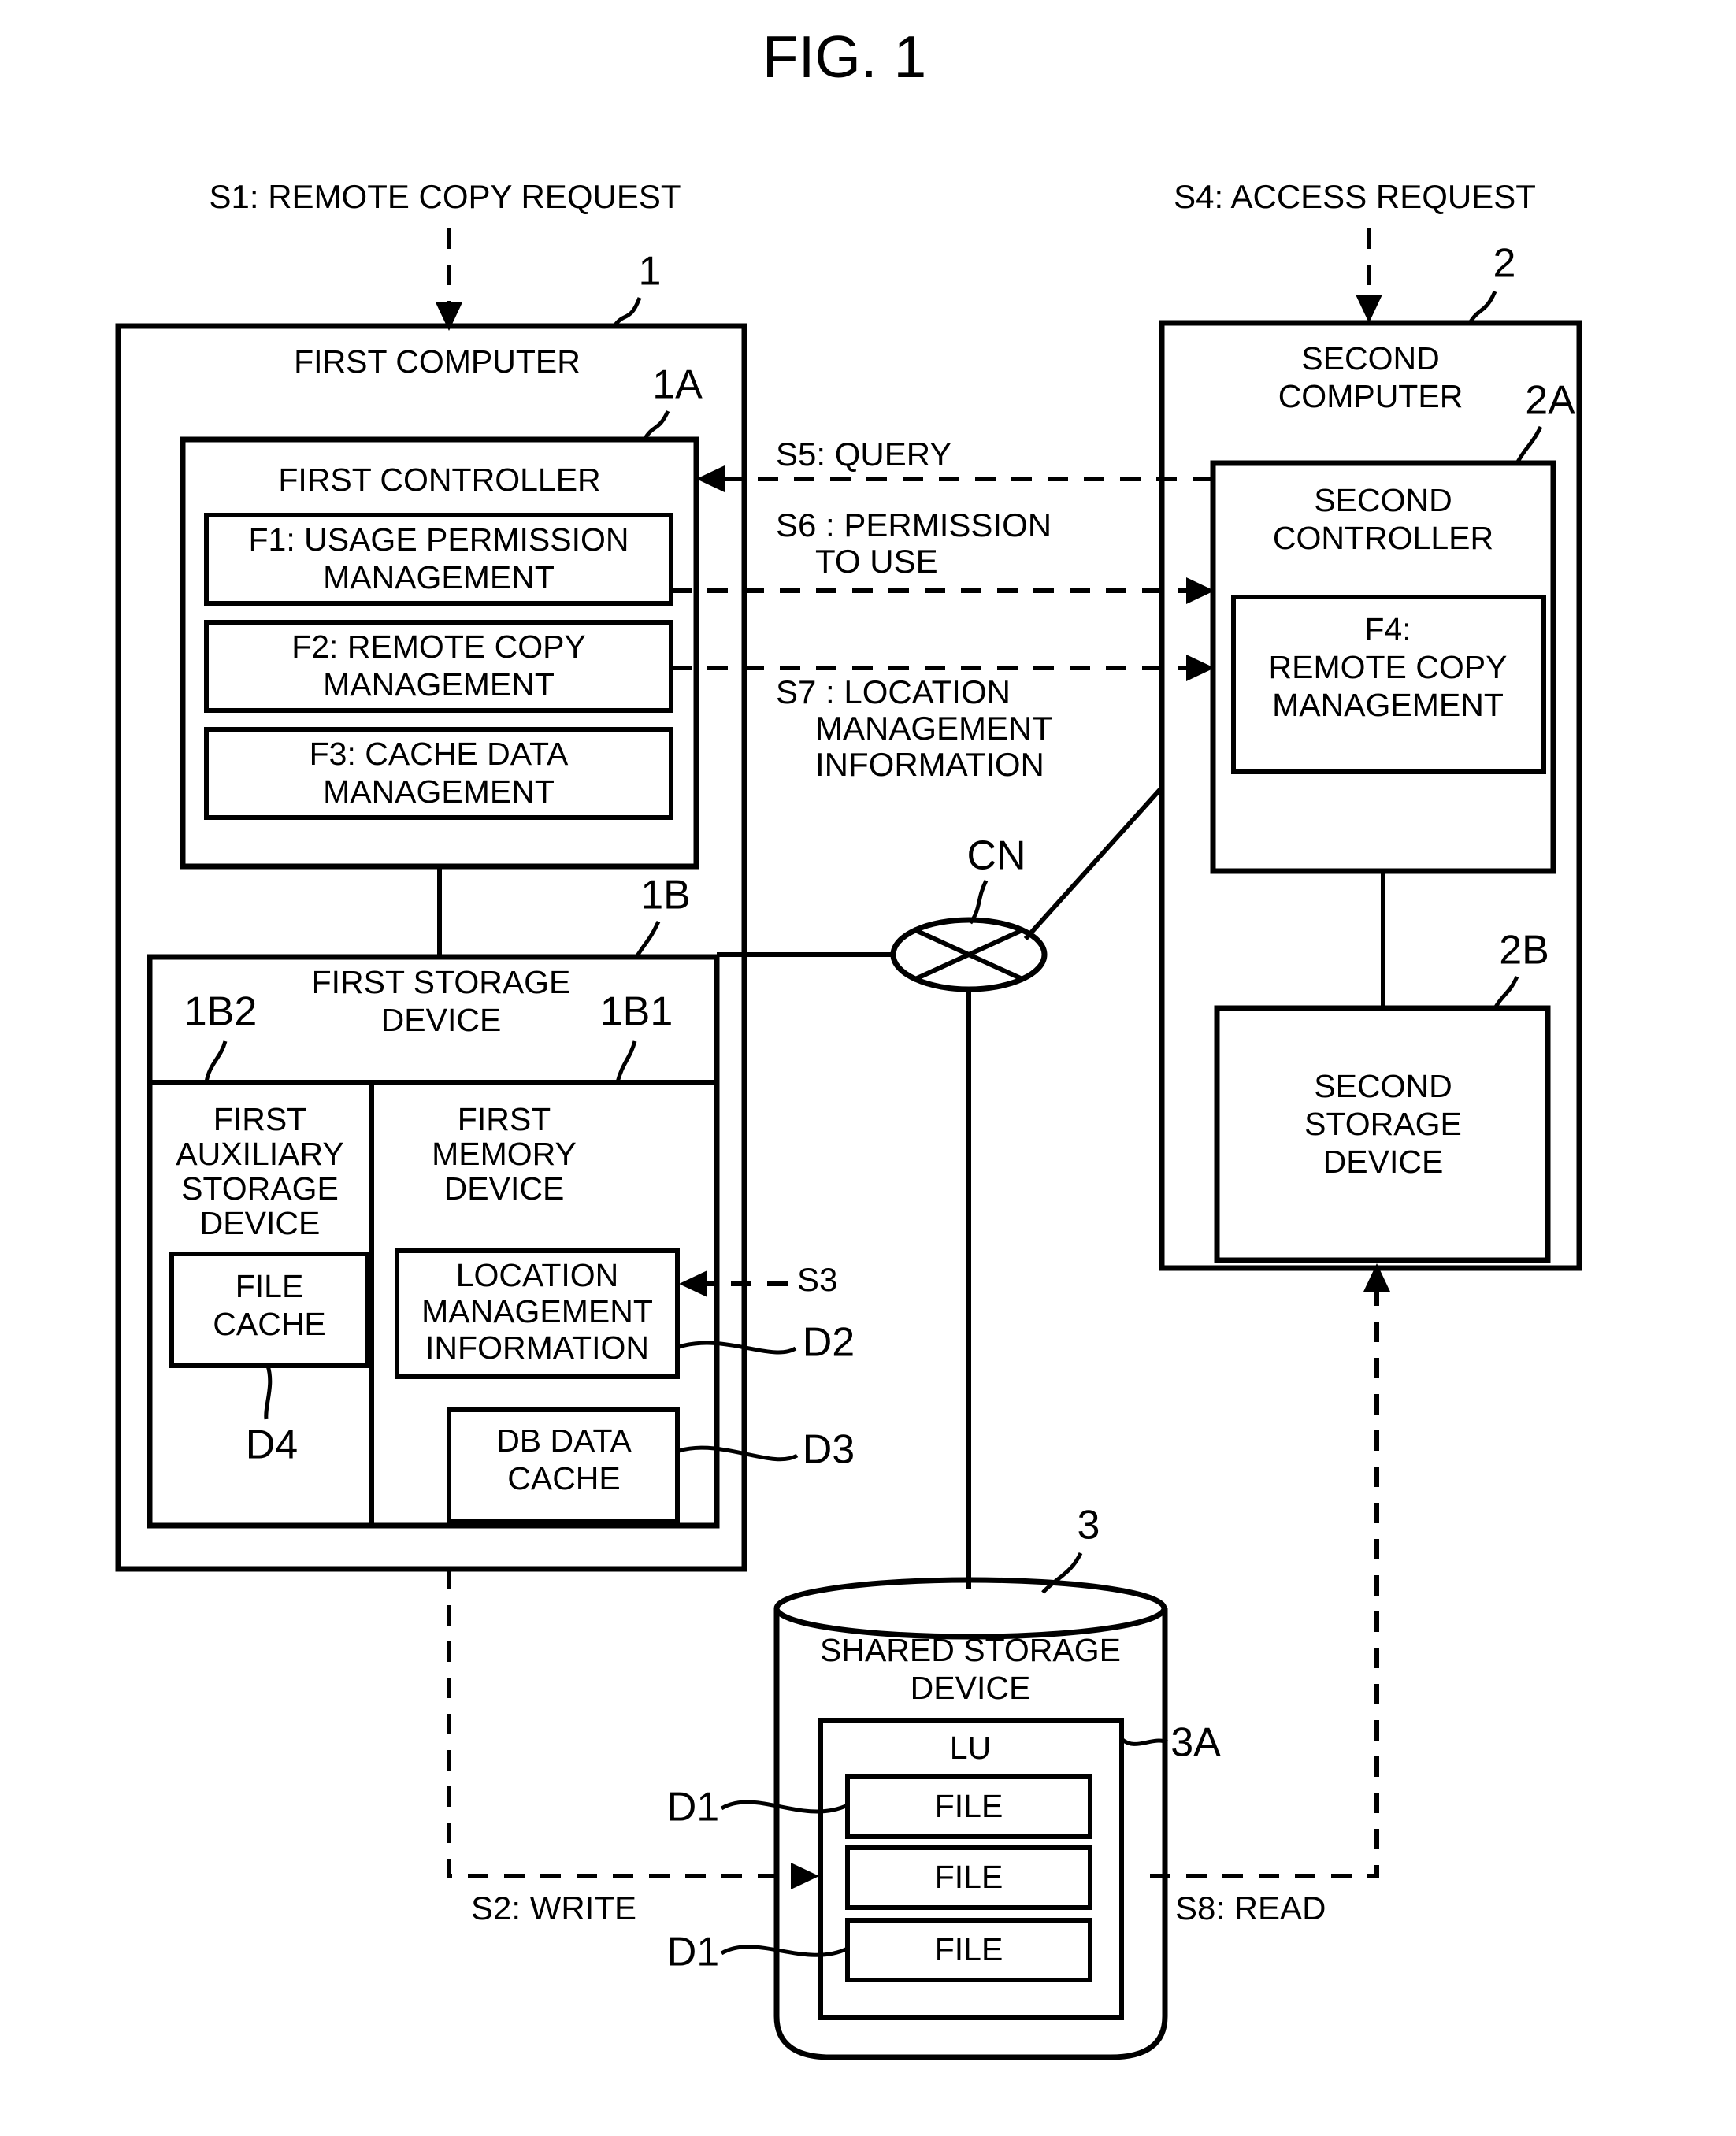 Image resolution: width=1736 pixels, height=2136 pixels. Describe the element at coordinates (439, 791) in the screenshot. I see `function-f3-line2: MANAGEMENT` at that location.